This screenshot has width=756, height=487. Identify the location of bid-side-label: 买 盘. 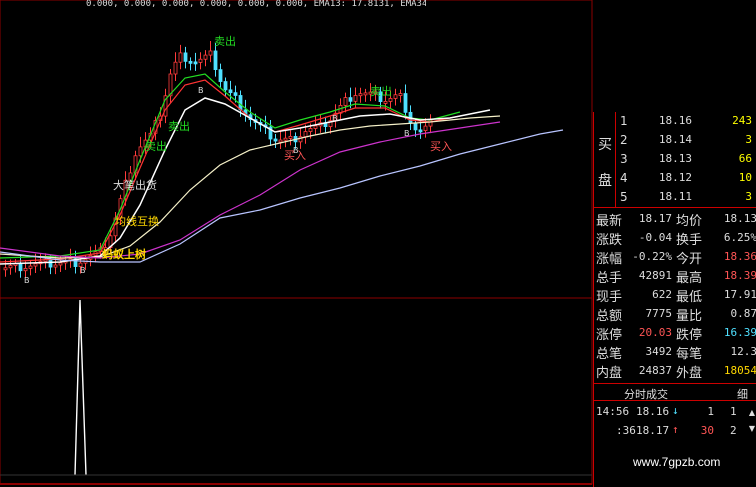
(605, 159).